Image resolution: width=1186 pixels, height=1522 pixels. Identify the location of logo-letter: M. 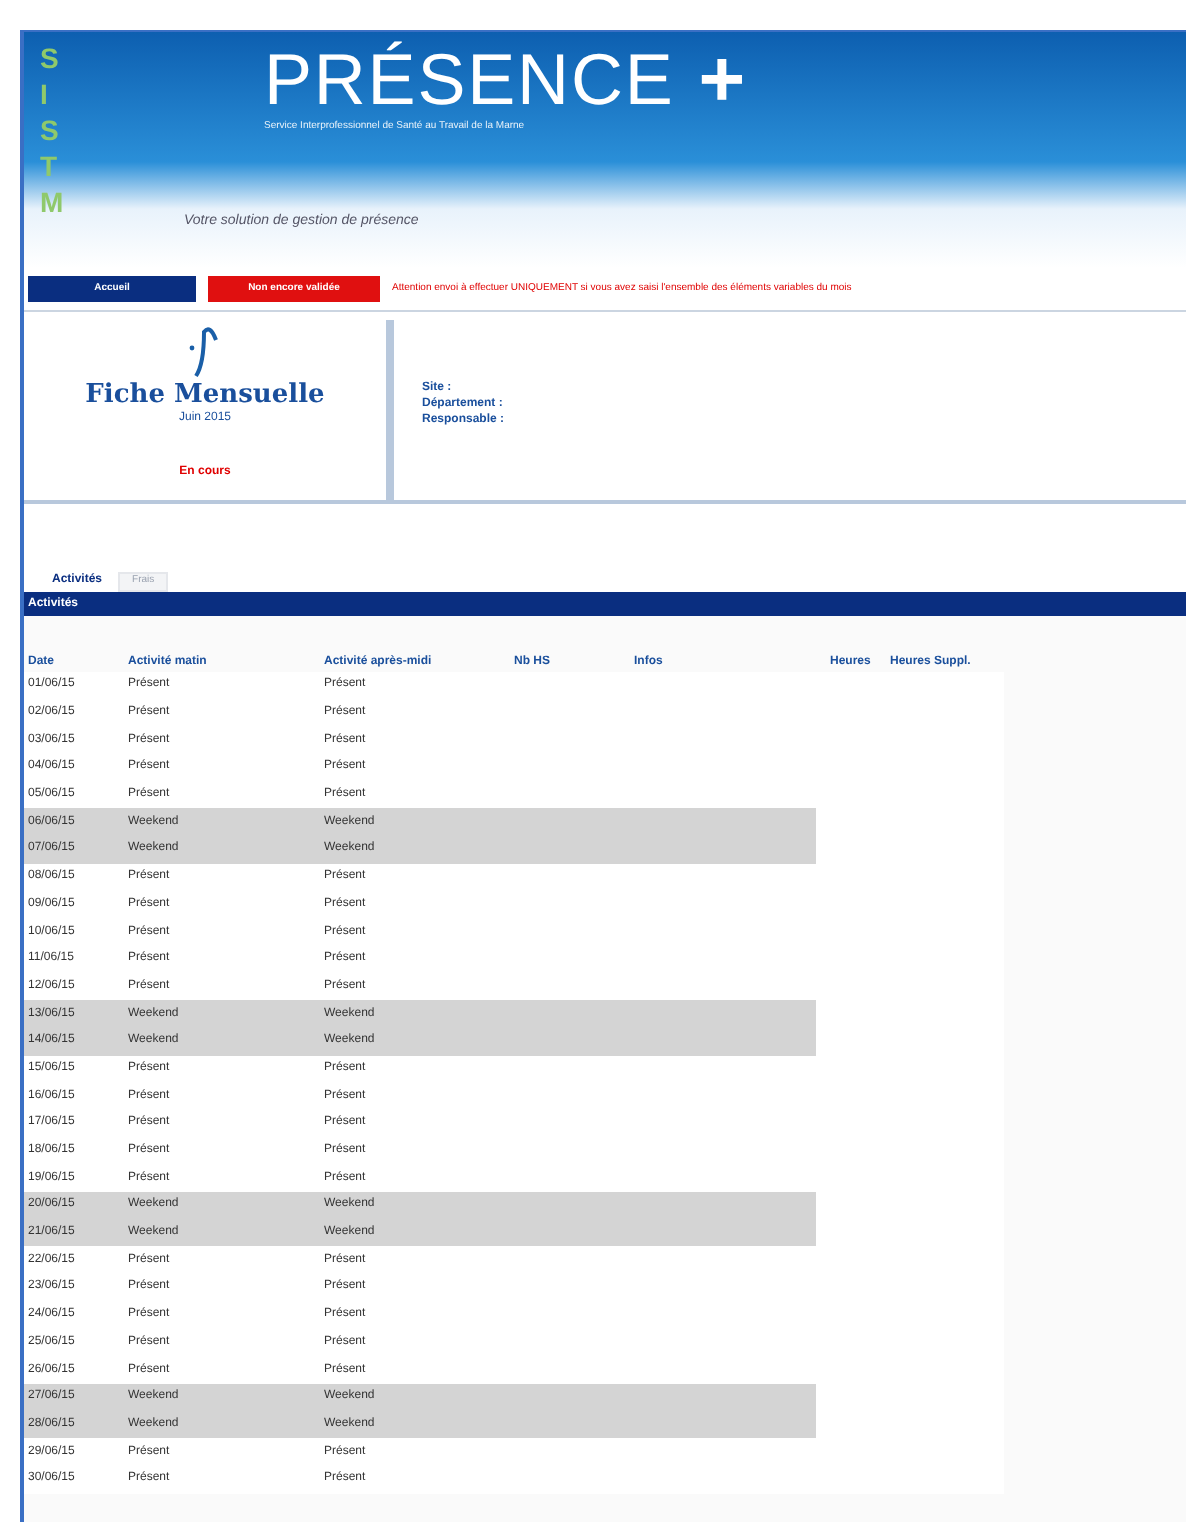
(52, 202).